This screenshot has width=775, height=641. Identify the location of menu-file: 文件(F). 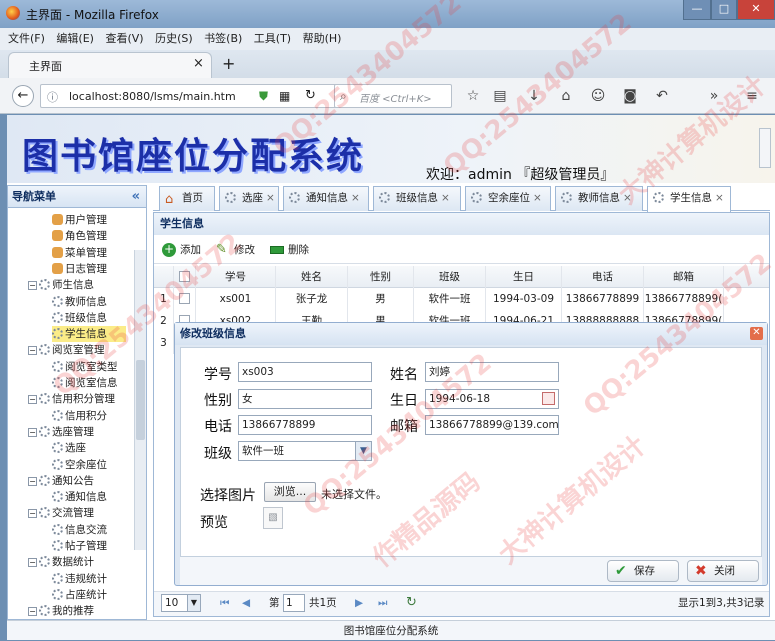
(26, 39).